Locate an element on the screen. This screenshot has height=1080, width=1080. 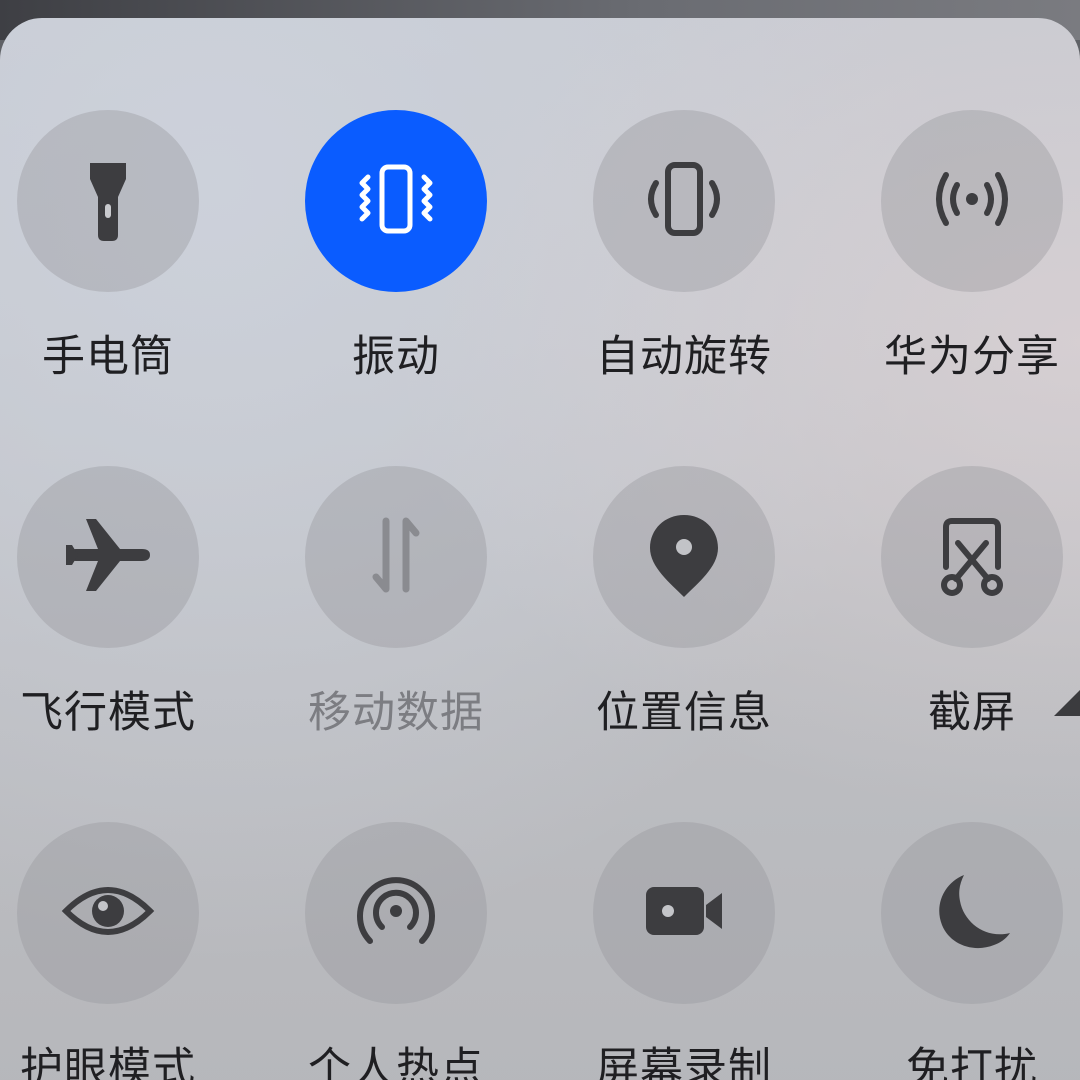
huawei-share-icon is located at coordinates (972, 201).